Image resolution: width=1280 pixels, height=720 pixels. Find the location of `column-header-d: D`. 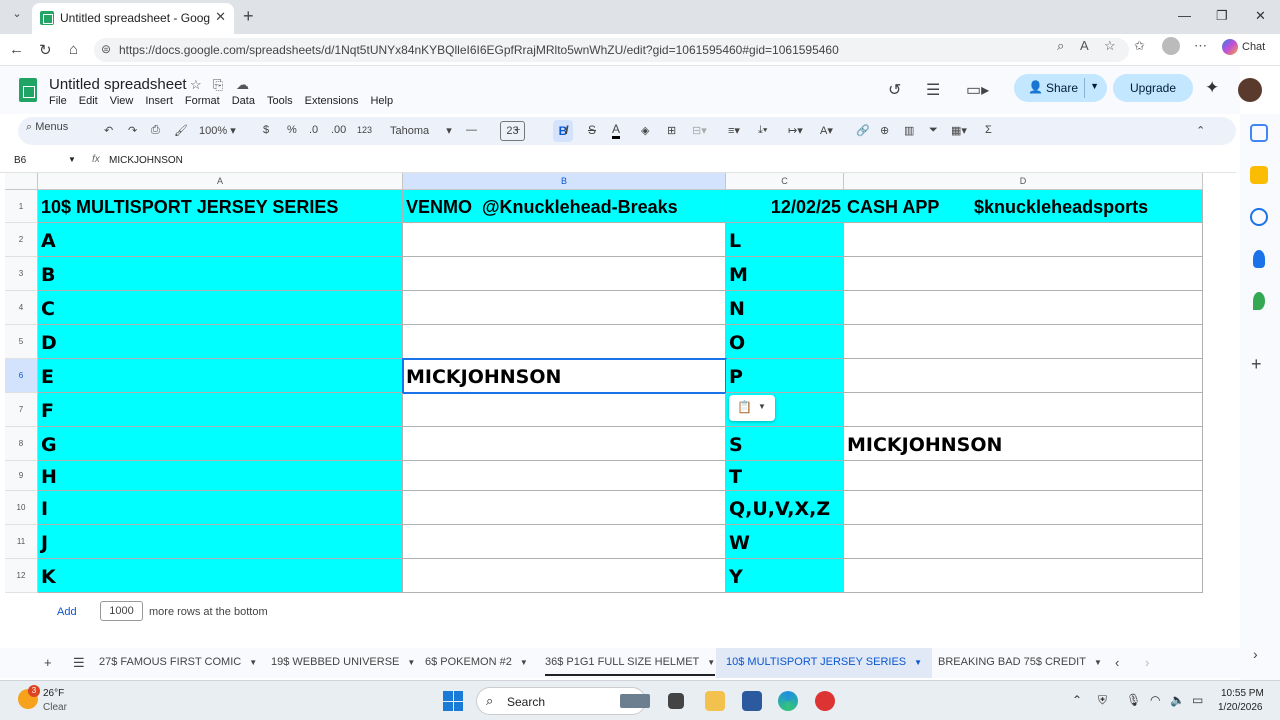

column-header-d: D is located at coordinates (1023, 181).